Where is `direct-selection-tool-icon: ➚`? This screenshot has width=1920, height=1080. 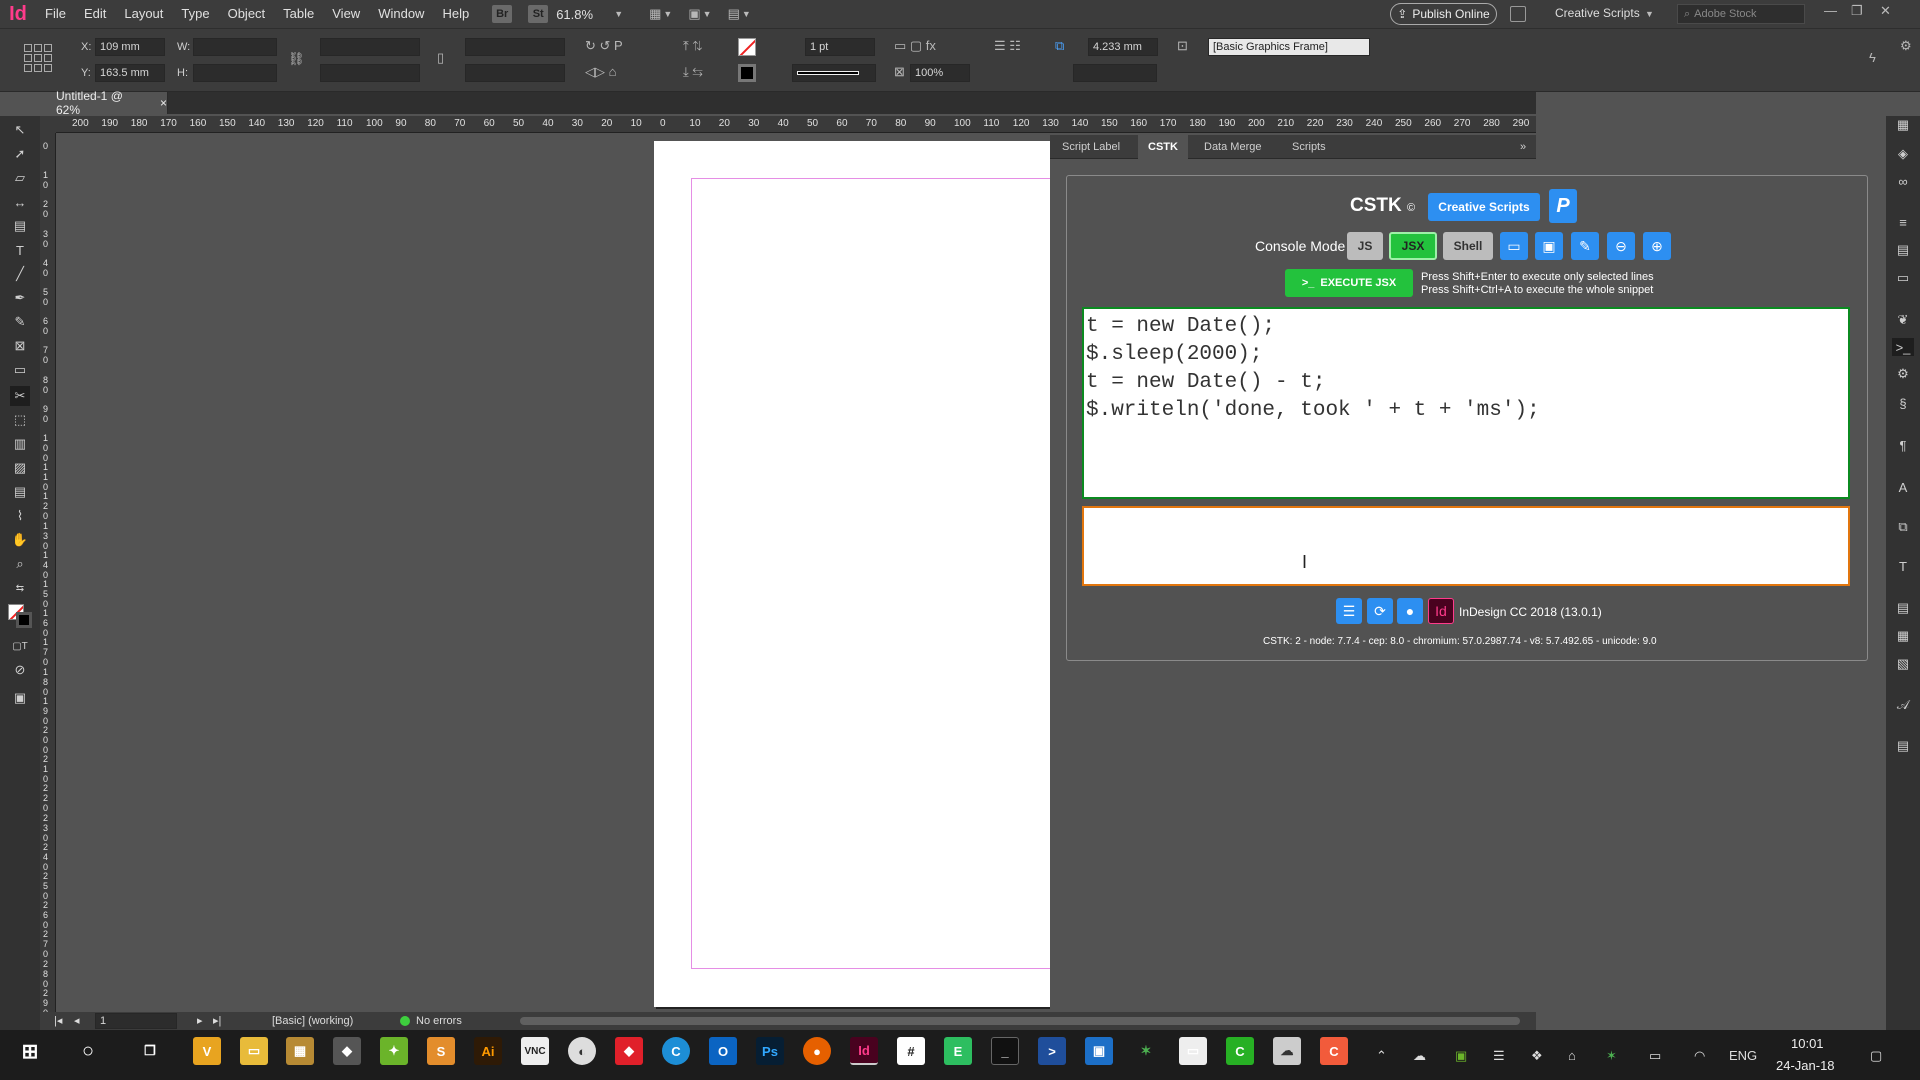
direct-selection-tool-icon: ➚ is located at coordinates (20, 154).